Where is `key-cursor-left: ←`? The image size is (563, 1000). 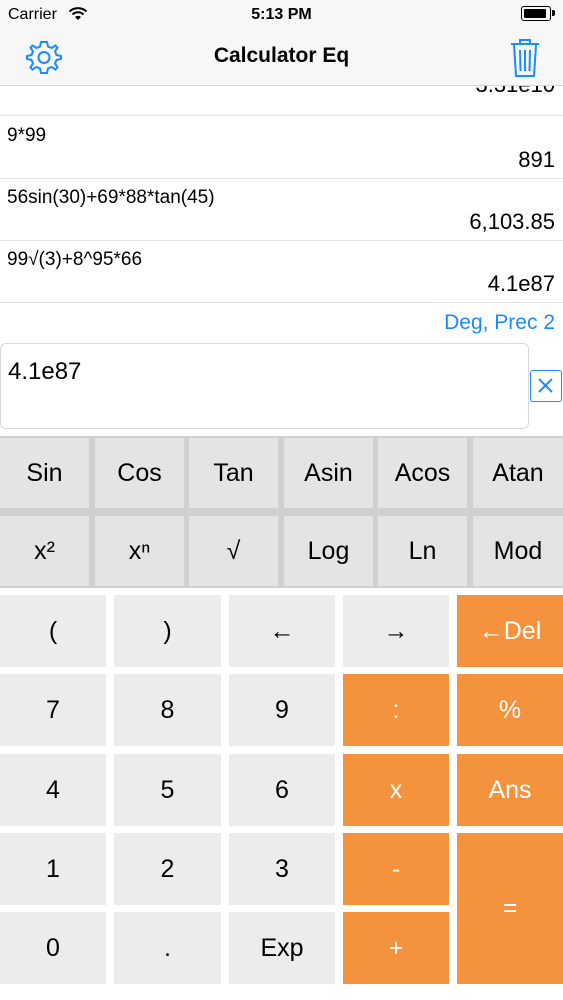
key-cursor-left: ← is located at coordinates (282, 631).